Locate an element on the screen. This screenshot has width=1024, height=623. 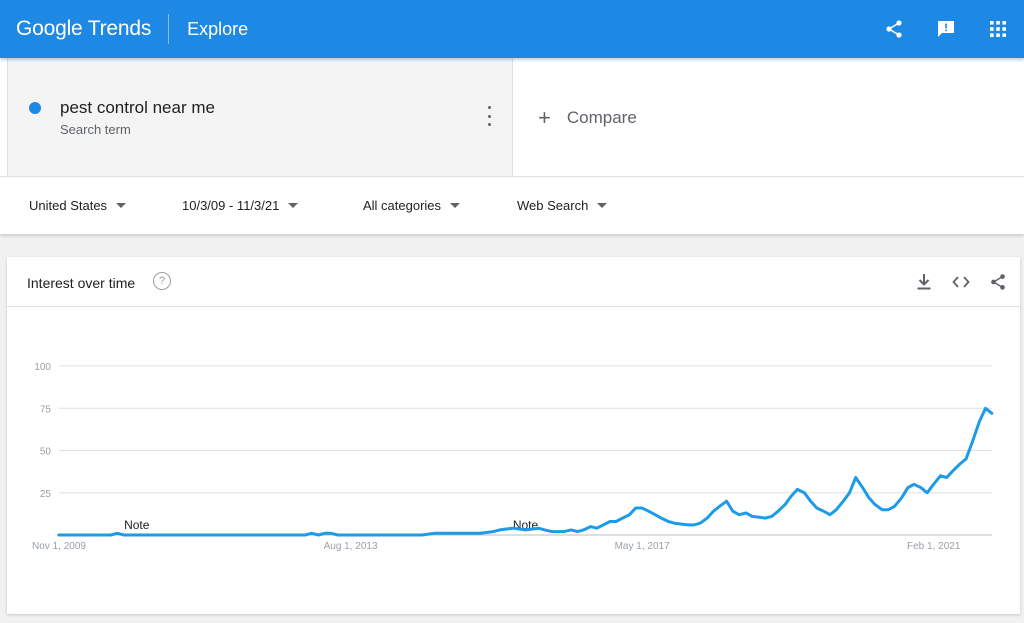
category-label: All categories is located at coordinates (402, 205).